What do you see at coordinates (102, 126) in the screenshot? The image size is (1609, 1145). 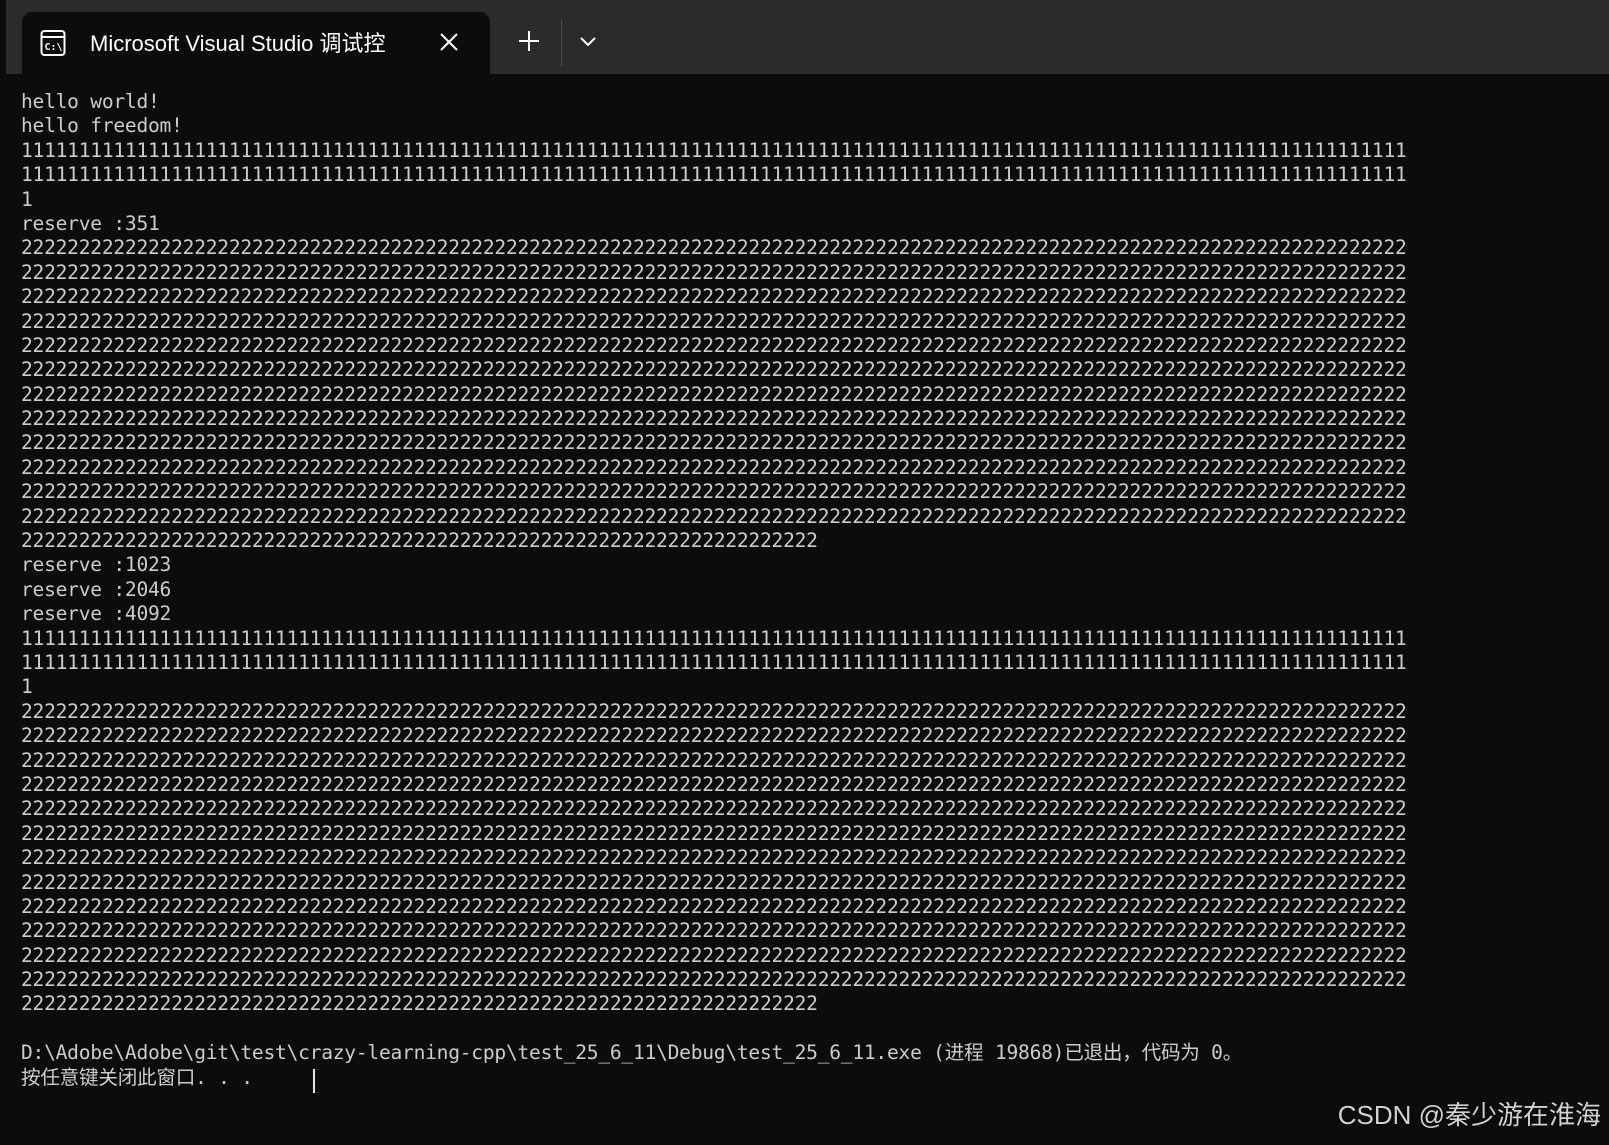 I see `terminal-line: hello freedom!` at bounding box center [102, 126].